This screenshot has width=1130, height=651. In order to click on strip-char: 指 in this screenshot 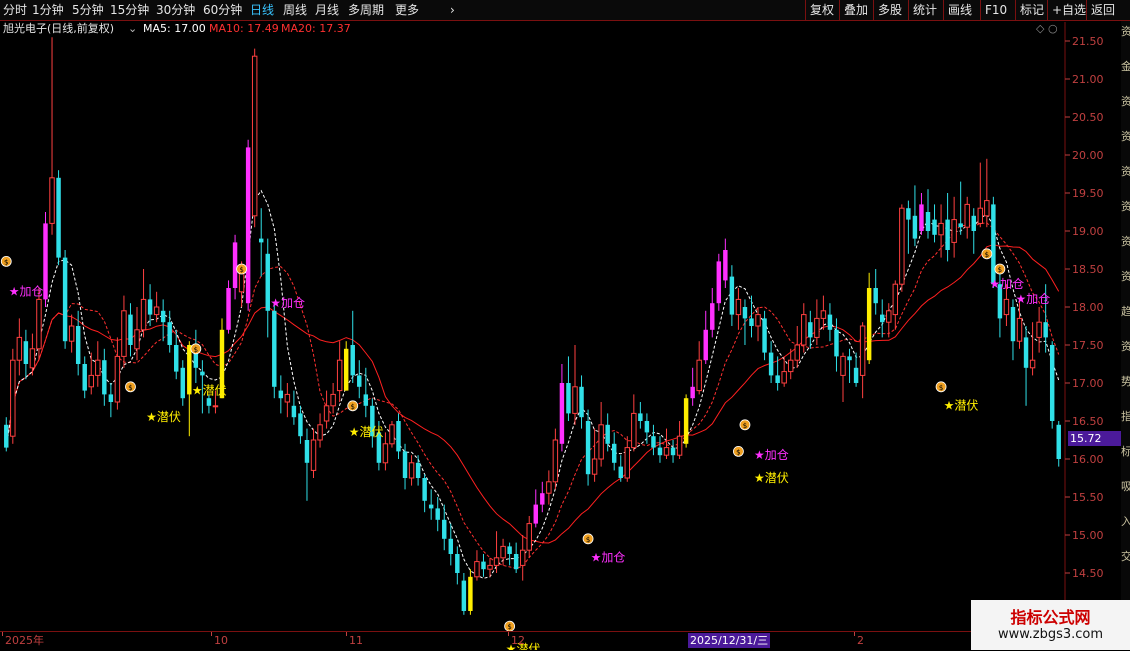, I will do `click(1125, 416)`.